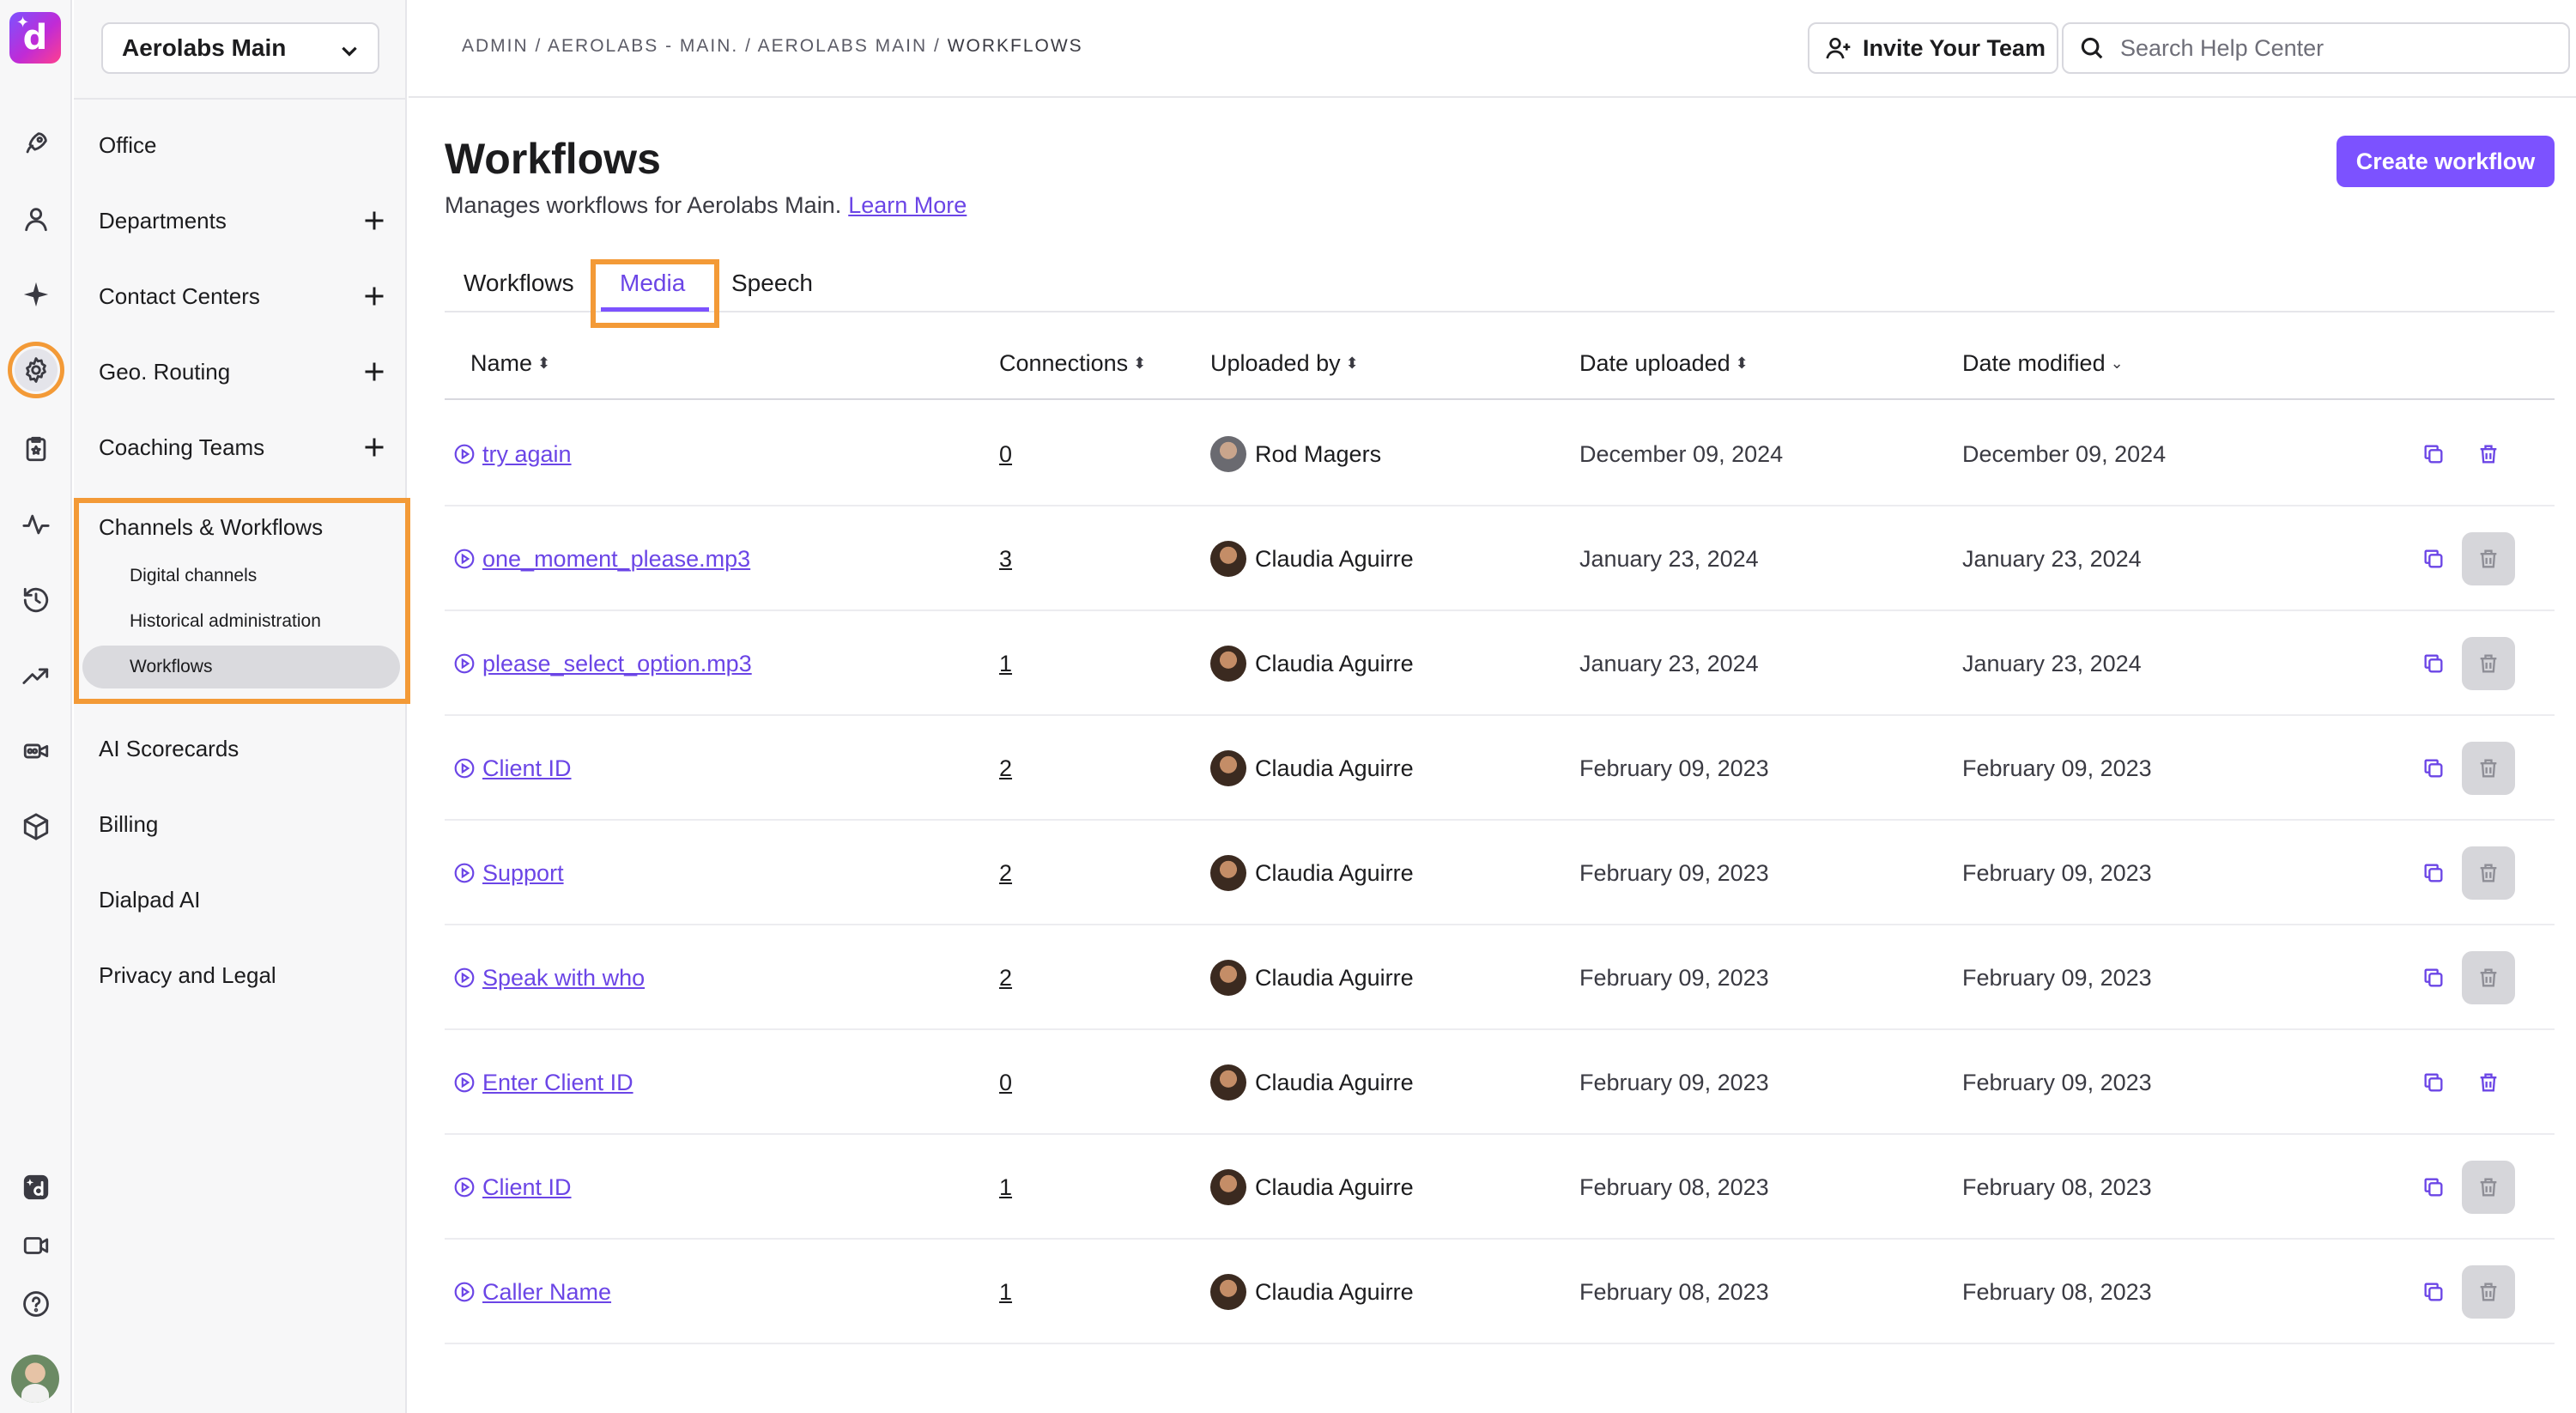 The width and height of the screenshot is (2576, 1413). Describe the element at coordinates (35, 1379) in the screenshot. I see `user-avatar` at that location.